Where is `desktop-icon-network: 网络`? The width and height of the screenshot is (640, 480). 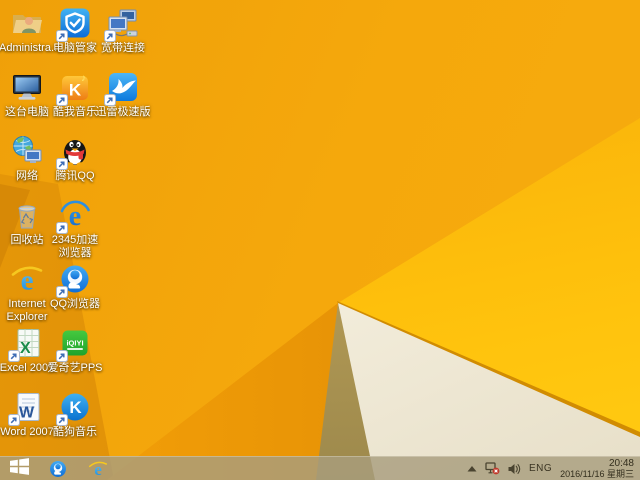
desktop-icon-network: 网络 is located at coordinates (27, 158).